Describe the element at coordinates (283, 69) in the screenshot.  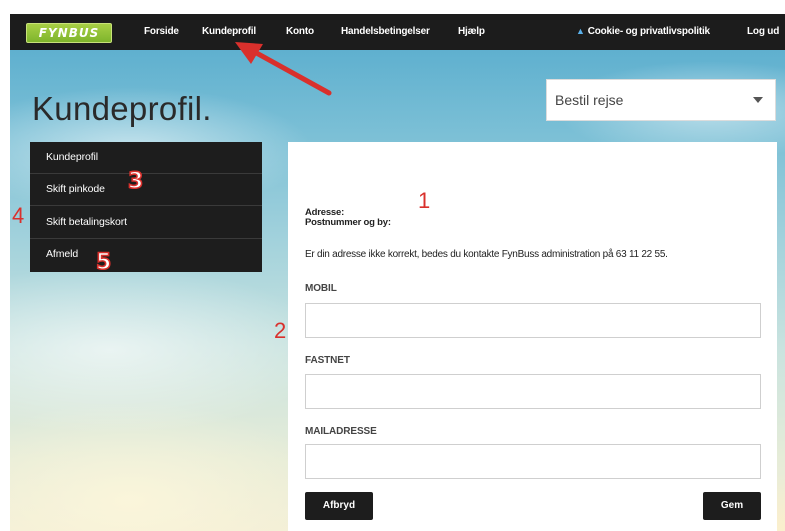
I see `red-pointer-arrow-icon` at that location.